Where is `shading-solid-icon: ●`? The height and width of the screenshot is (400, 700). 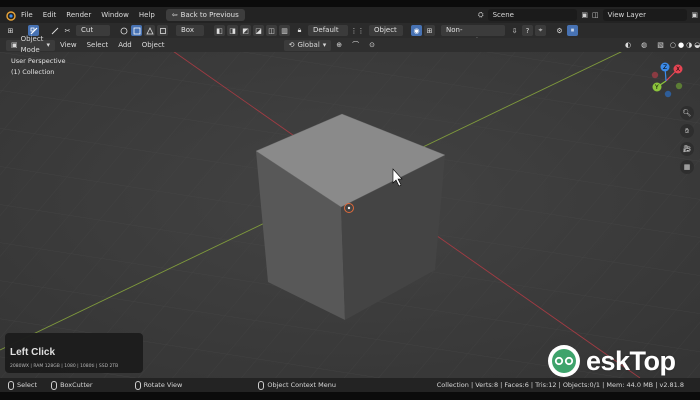 shading-solid-icon: ● is located at coordinates (681, 45).